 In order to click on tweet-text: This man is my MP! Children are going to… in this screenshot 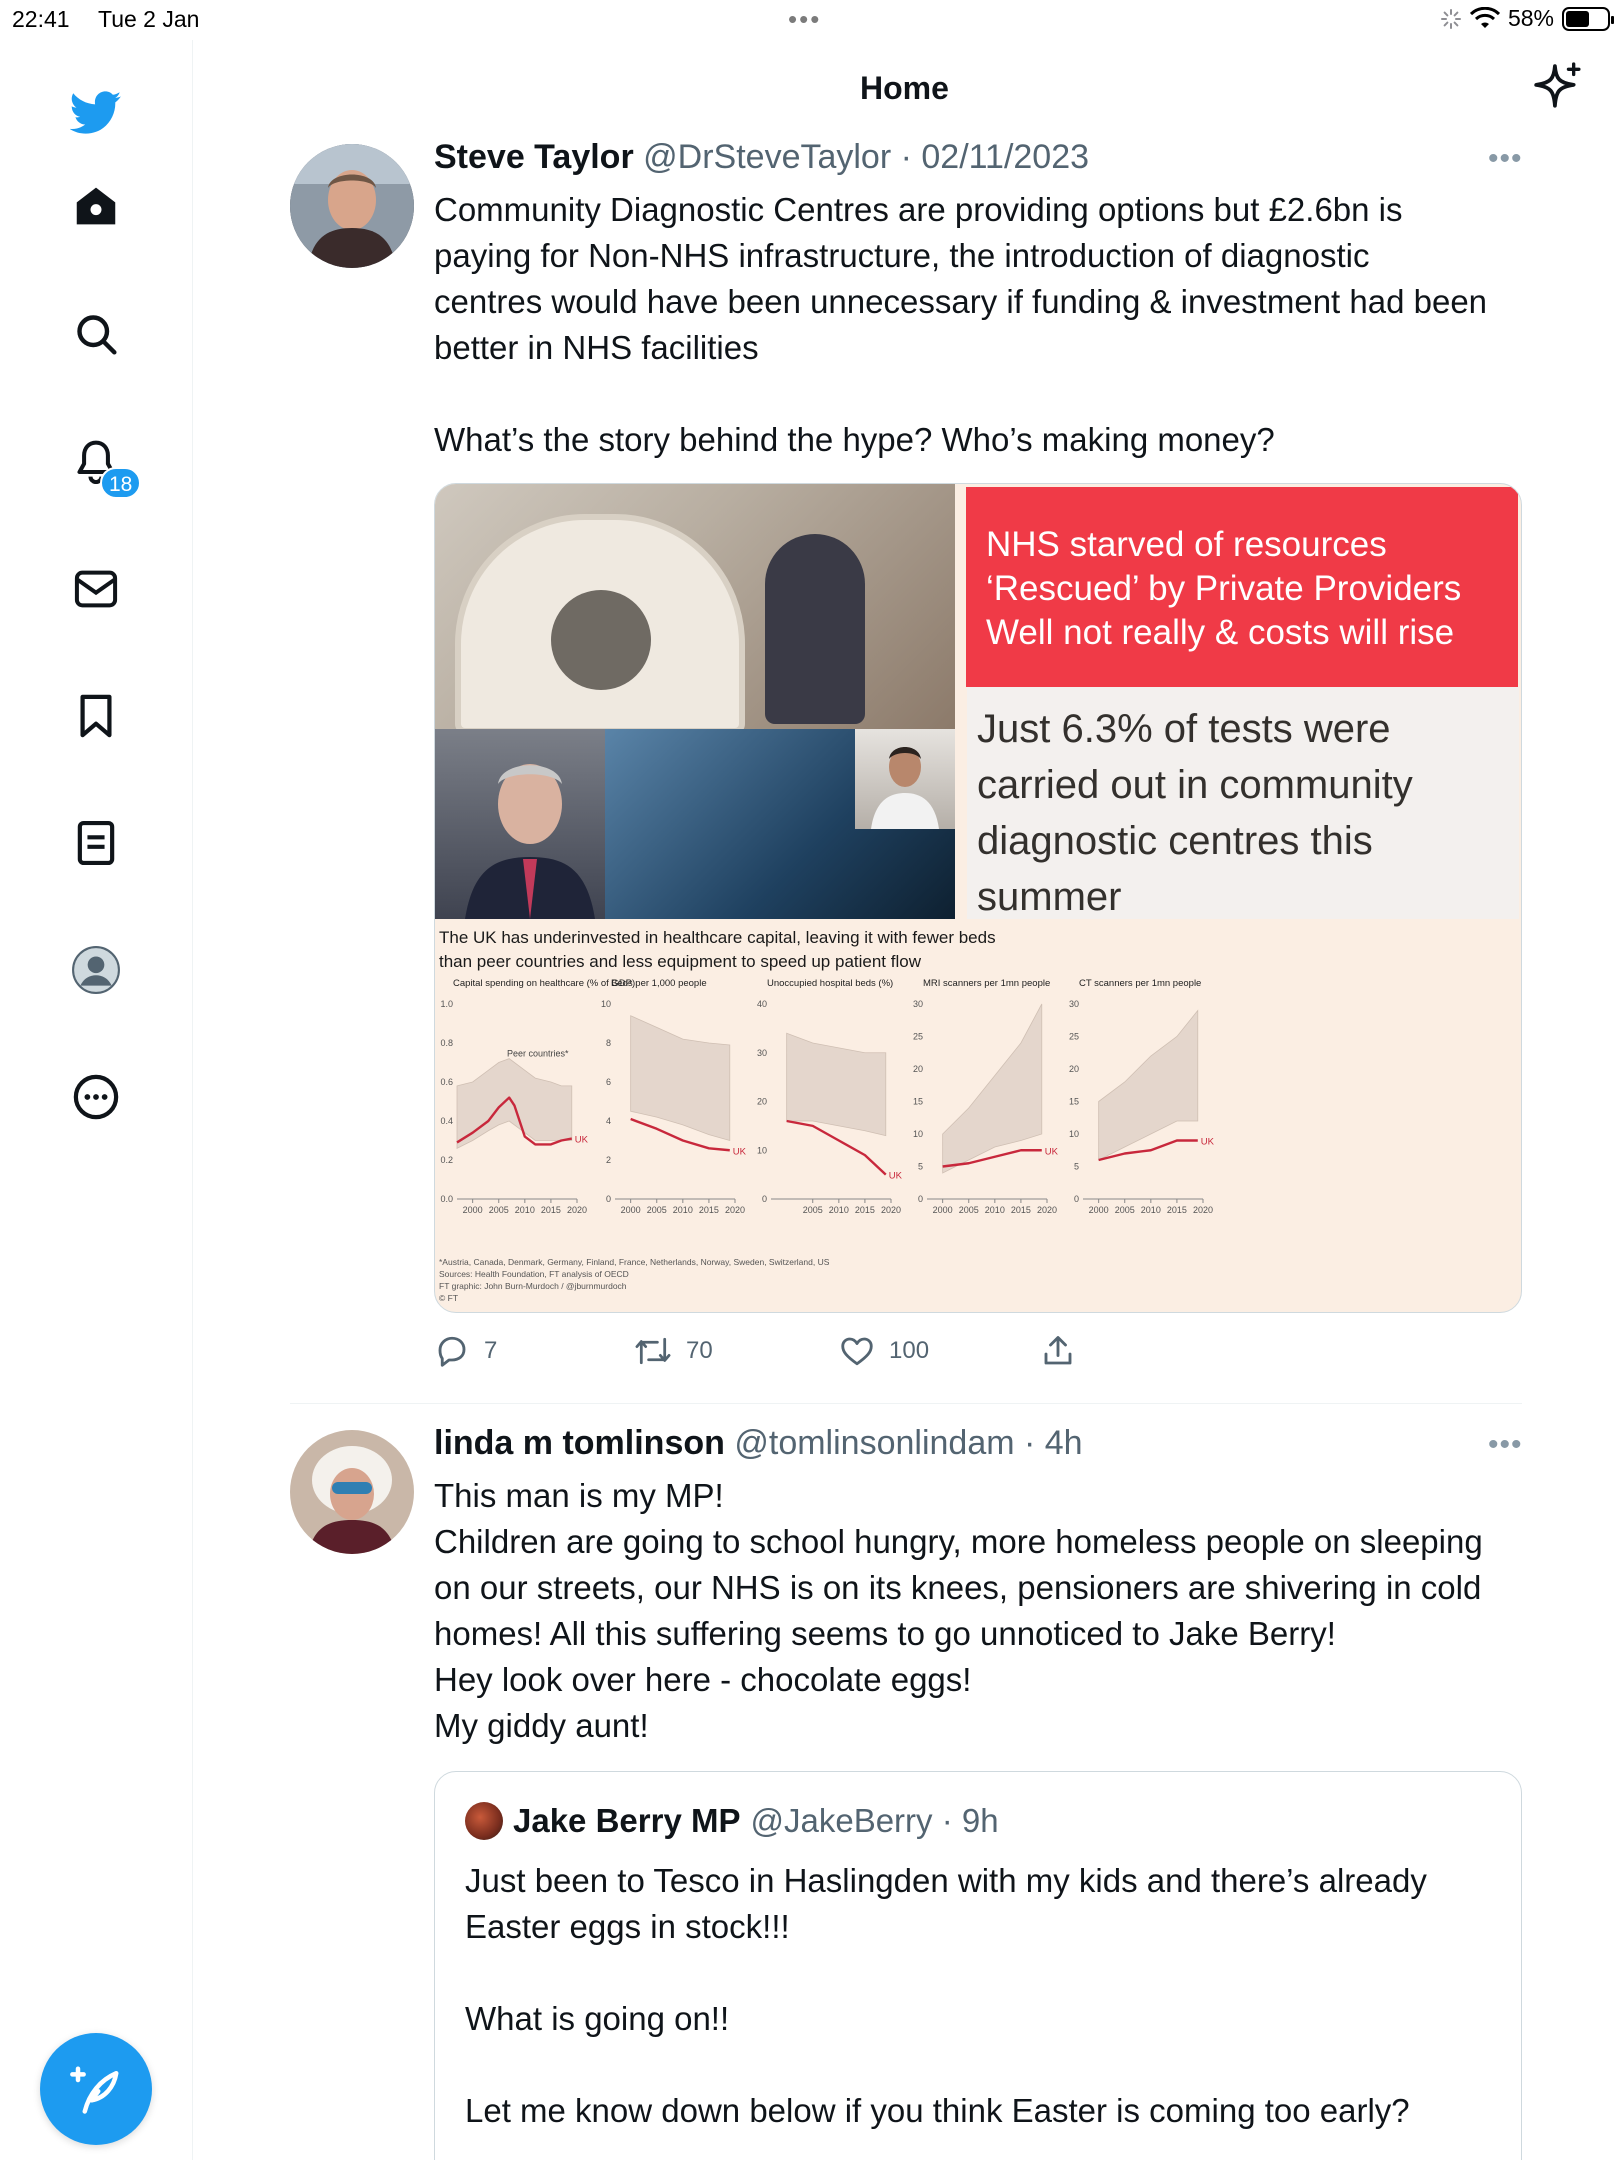, I will do `click(958, 1610)`.